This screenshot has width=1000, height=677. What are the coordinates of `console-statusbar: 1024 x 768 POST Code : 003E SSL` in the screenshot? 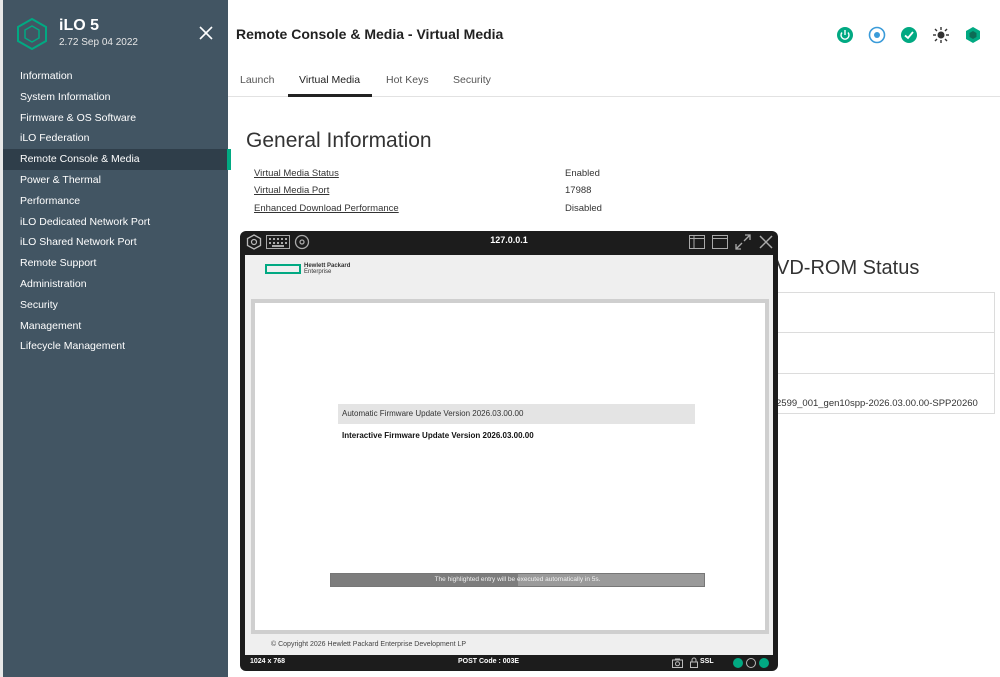 It's located at (509, 663).